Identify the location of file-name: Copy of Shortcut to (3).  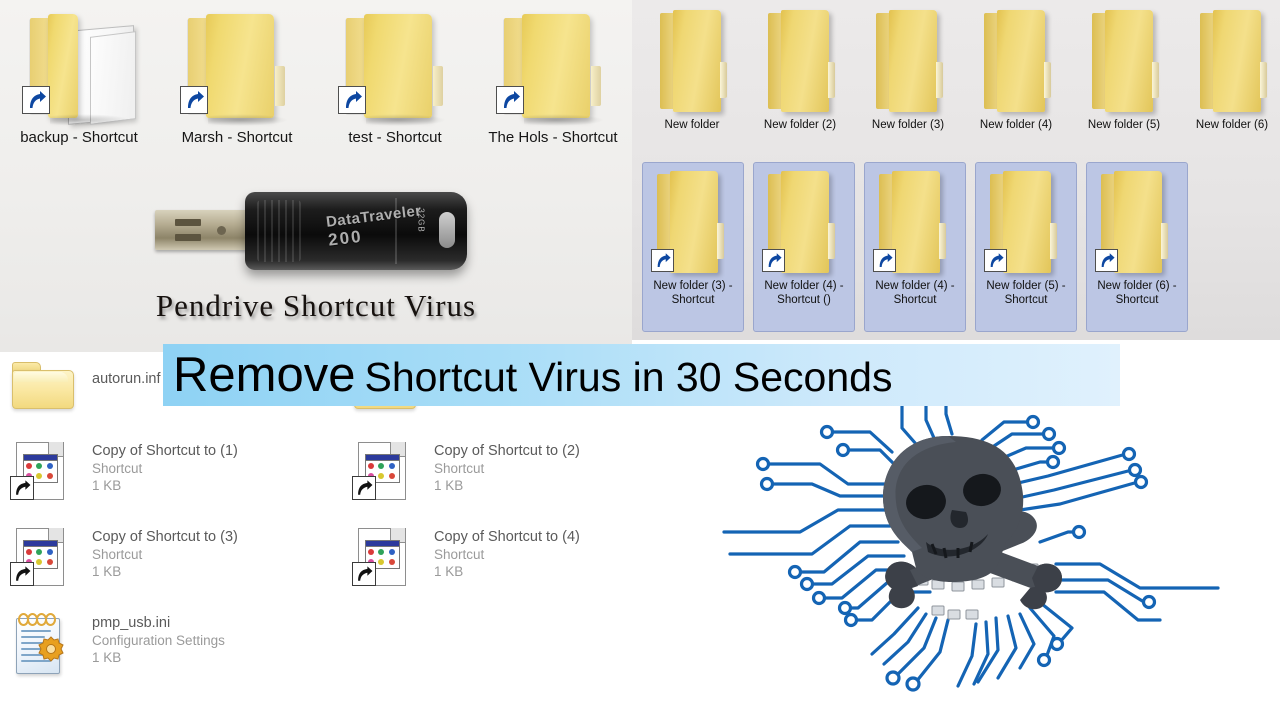
(165, 537).